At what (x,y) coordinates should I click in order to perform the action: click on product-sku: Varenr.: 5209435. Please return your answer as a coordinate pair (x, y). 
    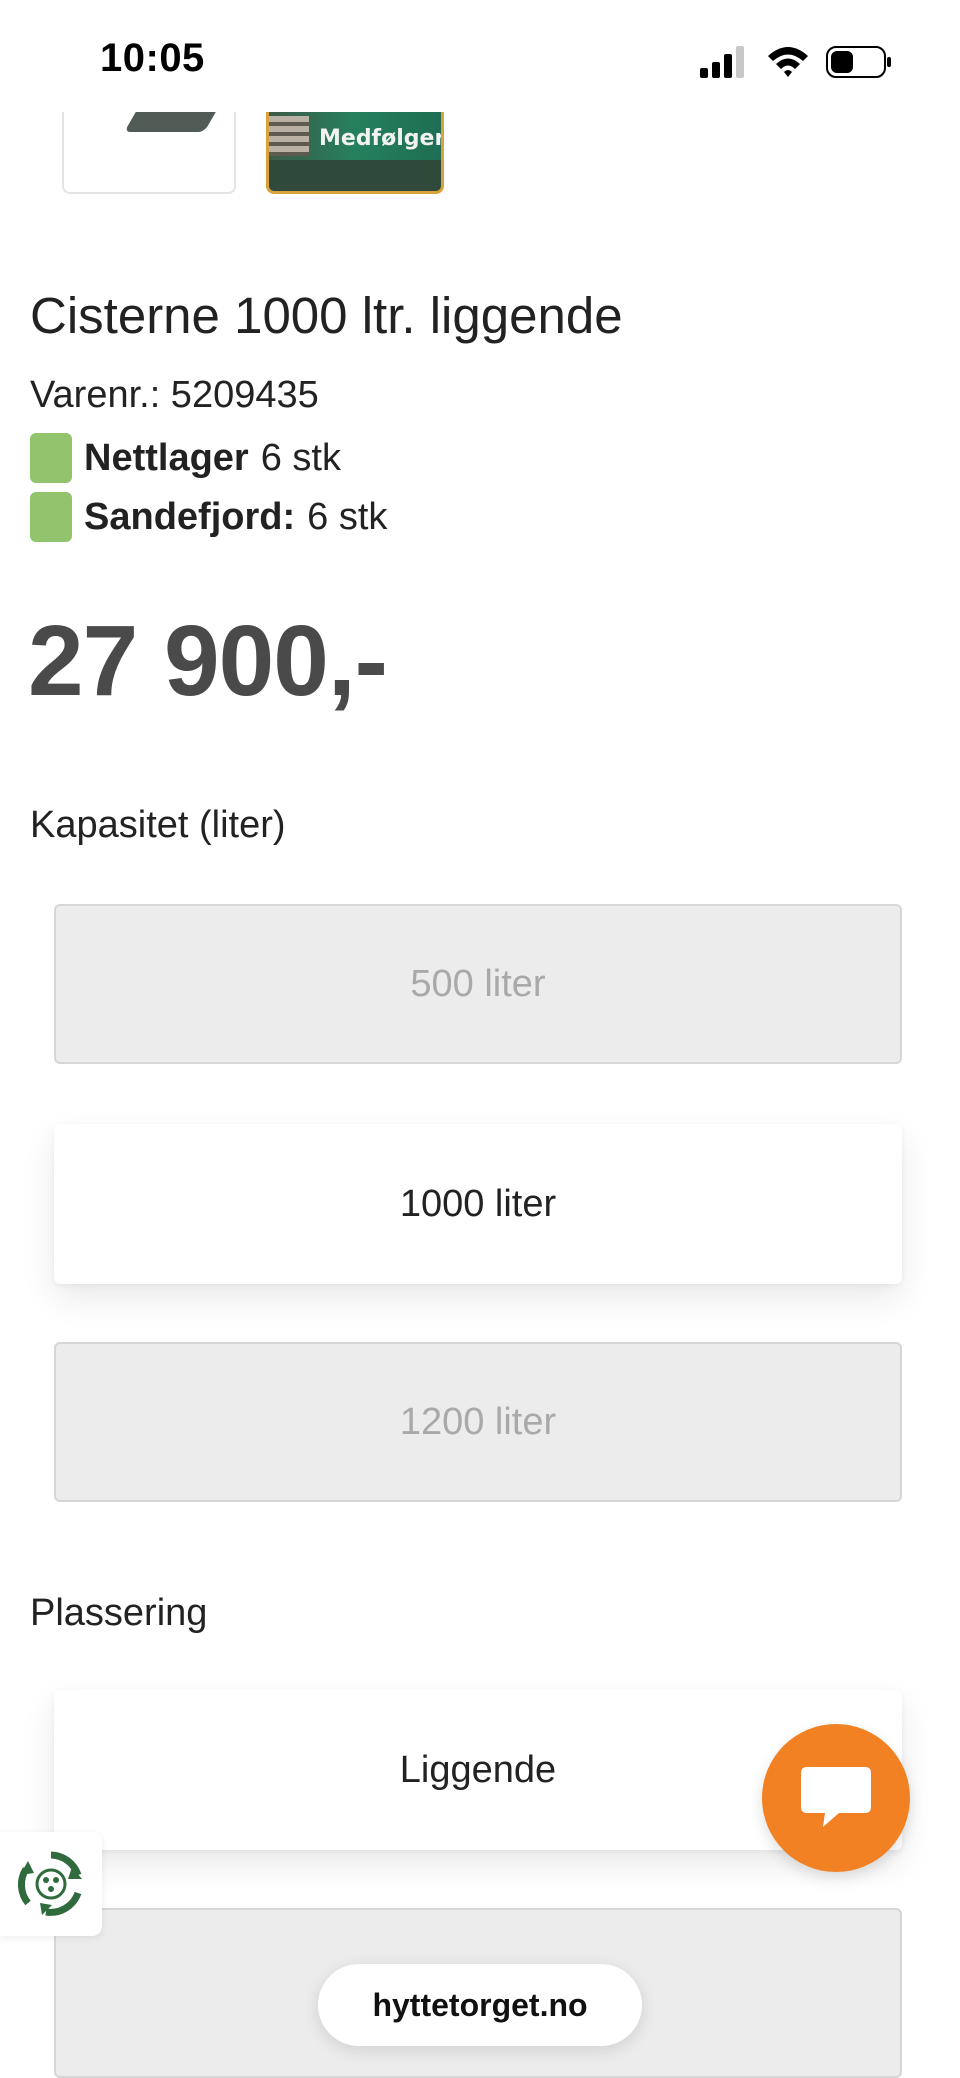
    Looking at the image, I should click on (174, 395).